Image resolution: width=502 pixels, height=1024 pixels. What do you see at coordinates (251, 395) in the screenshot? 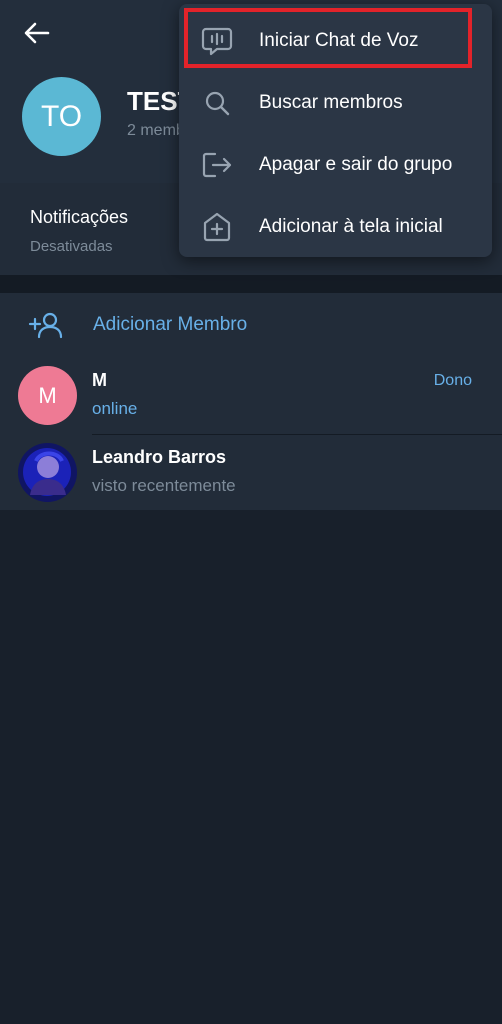
I see `member-row: M M online Dono` at bounding box center [251, 395].